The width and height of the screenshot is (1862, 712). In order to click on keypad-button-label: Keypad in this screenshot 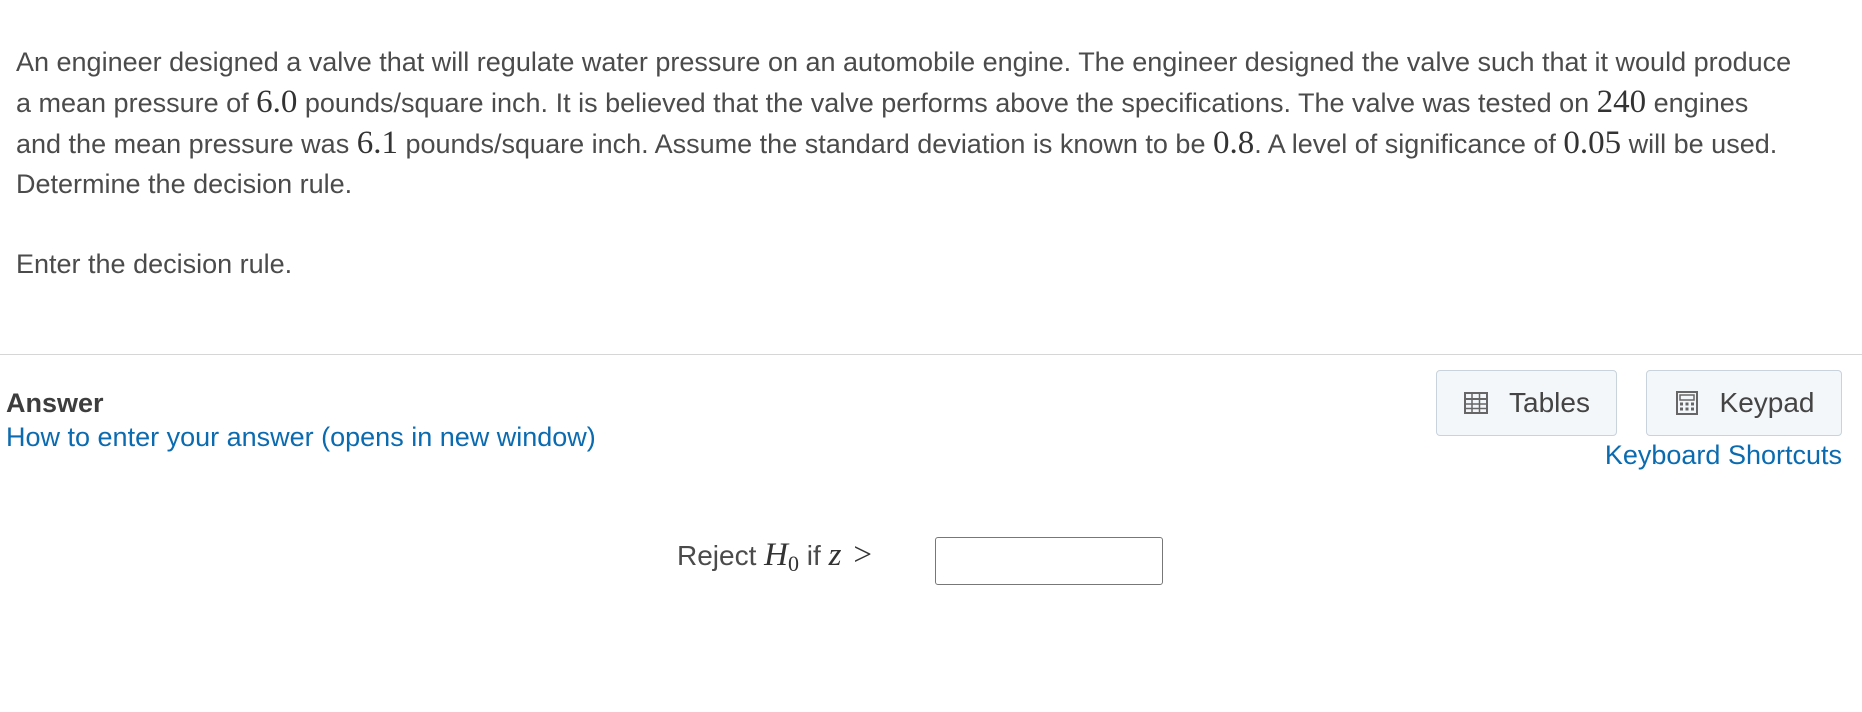, I will do `click(1767, 402)`.